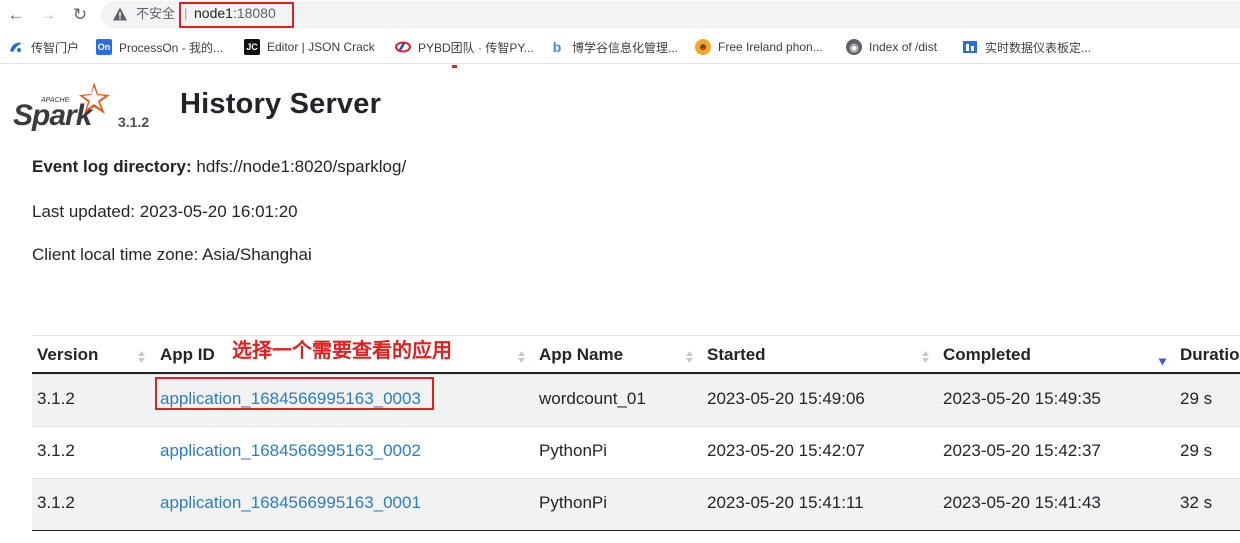 The height and width of the screenshot is (543, 1240). Describe the element at coordinates (854, 47) in the screenshot. I see `globe-icon: ◉` at that location.